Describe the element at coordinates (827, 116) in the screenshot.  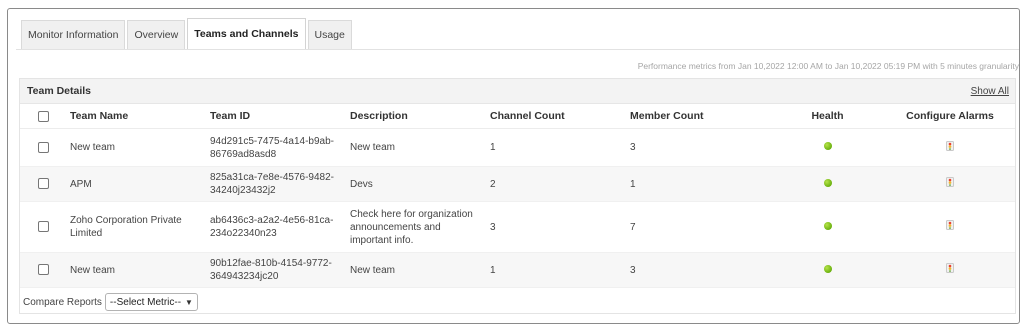
I see `col-health: Health` at that location.